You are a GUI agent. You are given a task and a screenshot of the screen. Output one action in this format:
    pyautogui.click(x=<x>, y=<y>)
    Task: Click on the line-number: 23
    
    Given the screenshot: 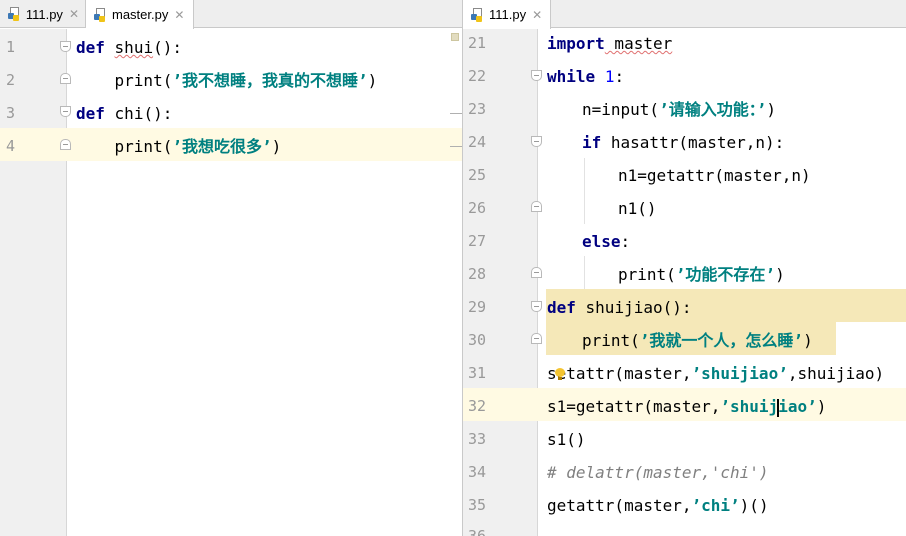 What is the action you would take?
    pyautogui.click(x=477, y=109)
    